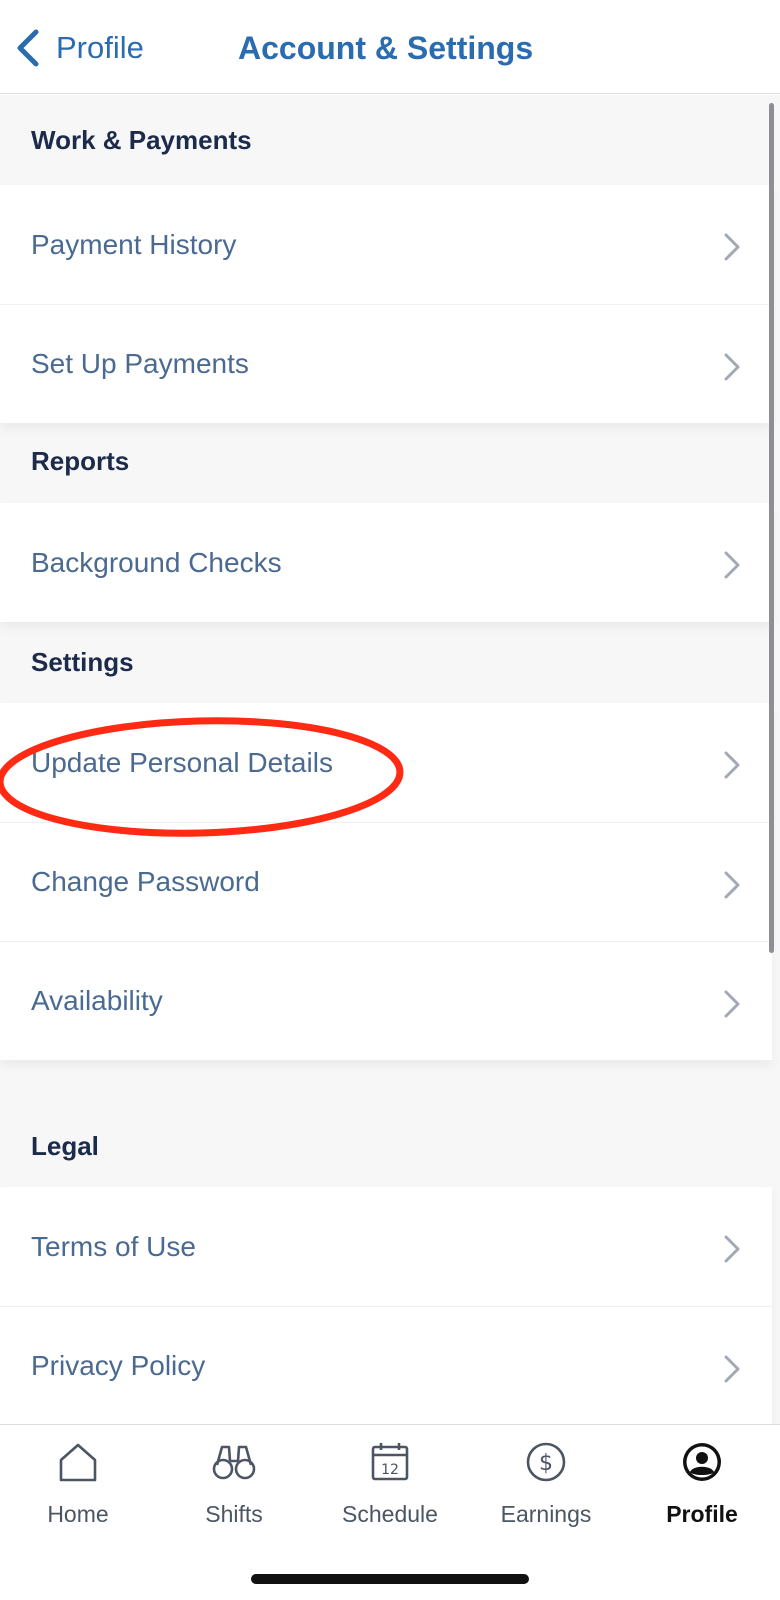 This screenshot has height=1600, width=780. Describe the element at coordinates (113, 1246) in the screenshot. I see `row-label: Terms of Use` at that location.